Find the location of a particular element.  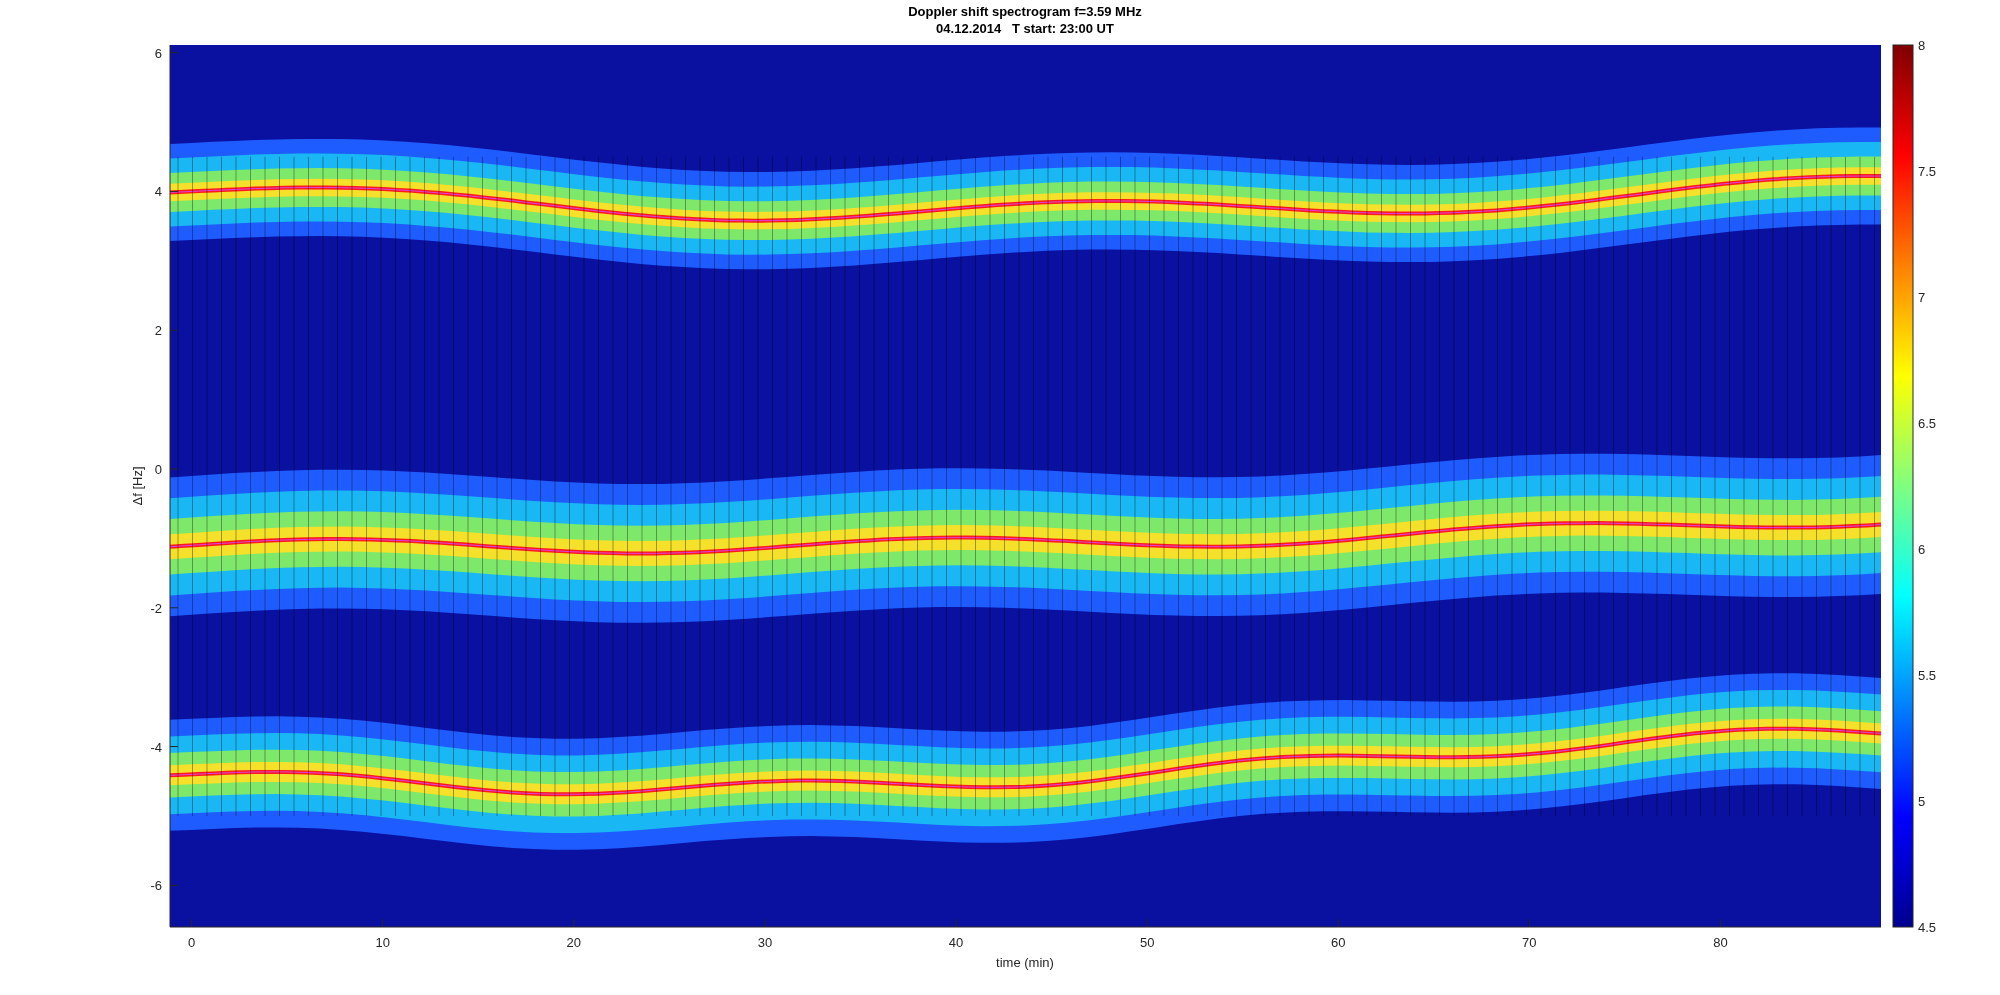

x-tick-label: 70 is located at coordinates (1529, 942).